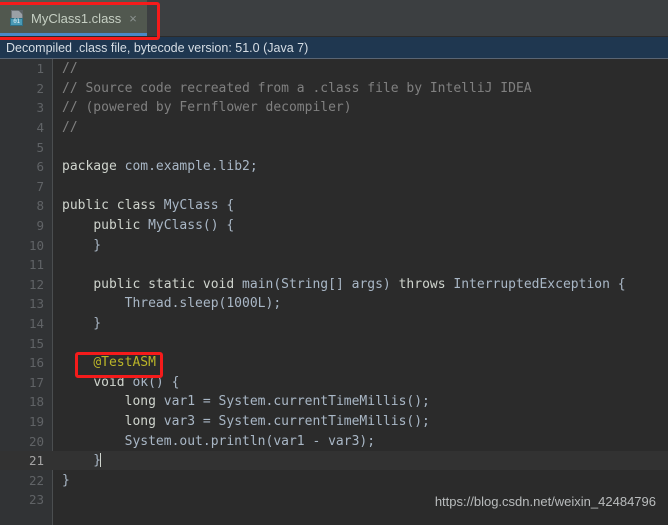 Image resolution: width=668 pixels, height=525 pixels. What do you see at coordinates (40, 108) in the screenshot?
I see `line-number: 3` at bounding box center [40, 108].